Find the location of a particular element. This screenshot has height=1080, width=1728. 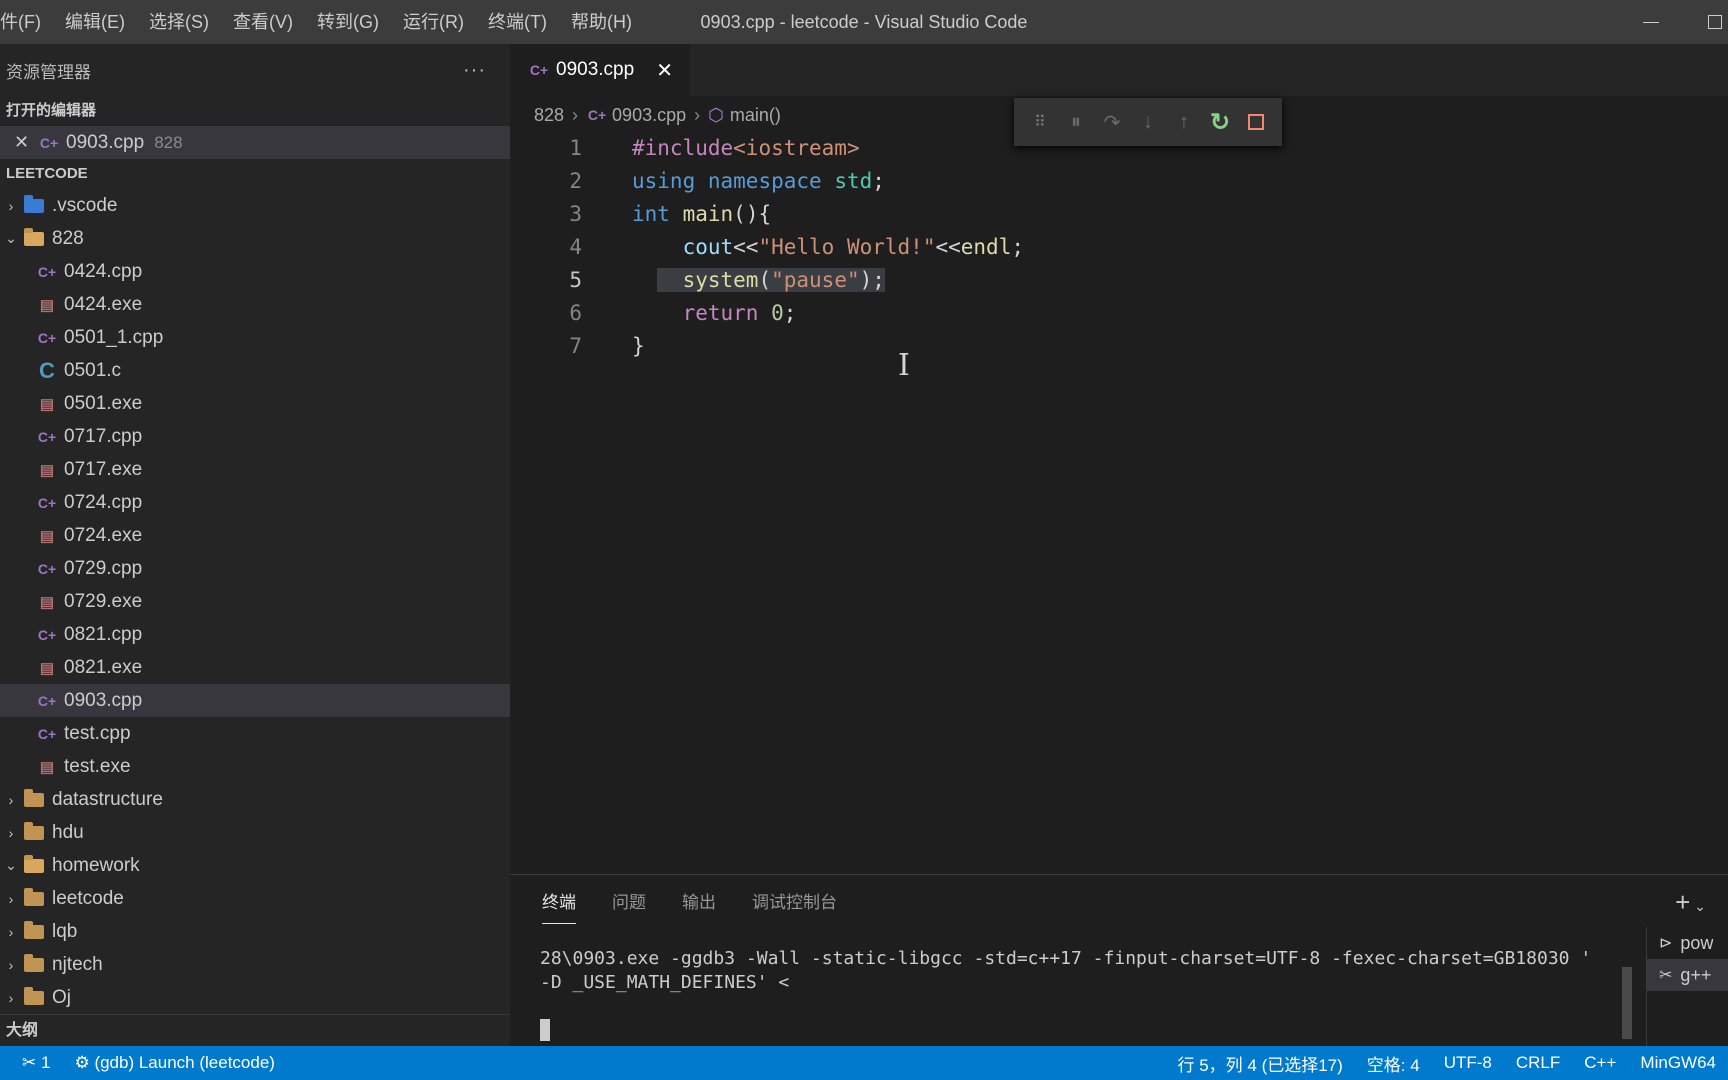

menu-run: 运行(R) is located at coordinates (433, 22).